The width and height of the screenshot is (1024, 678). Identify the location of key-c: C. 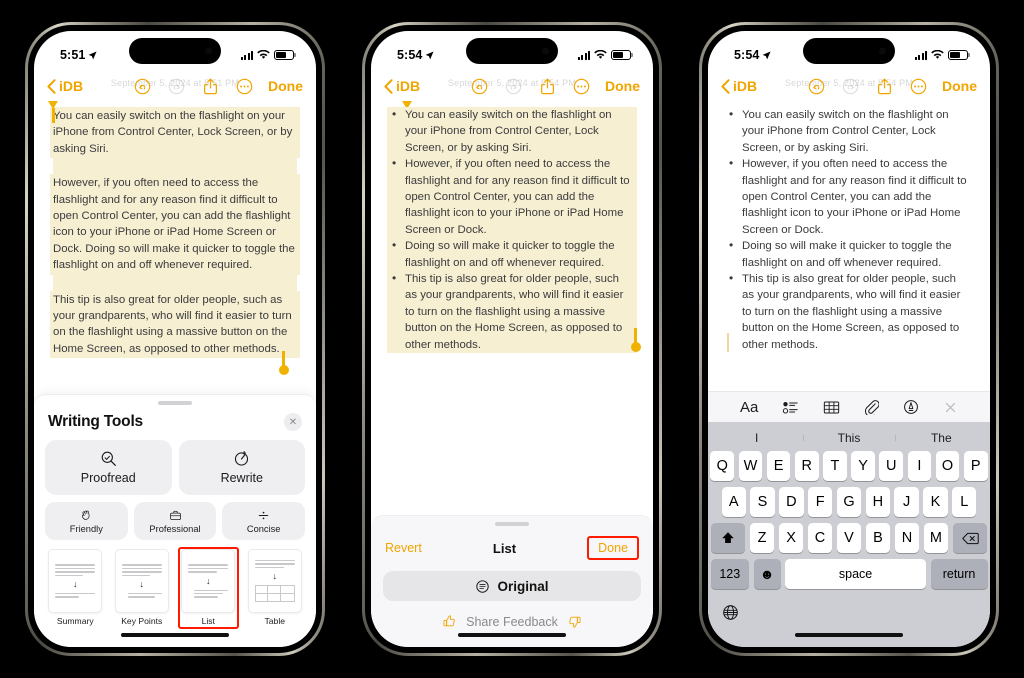
(820, 538).